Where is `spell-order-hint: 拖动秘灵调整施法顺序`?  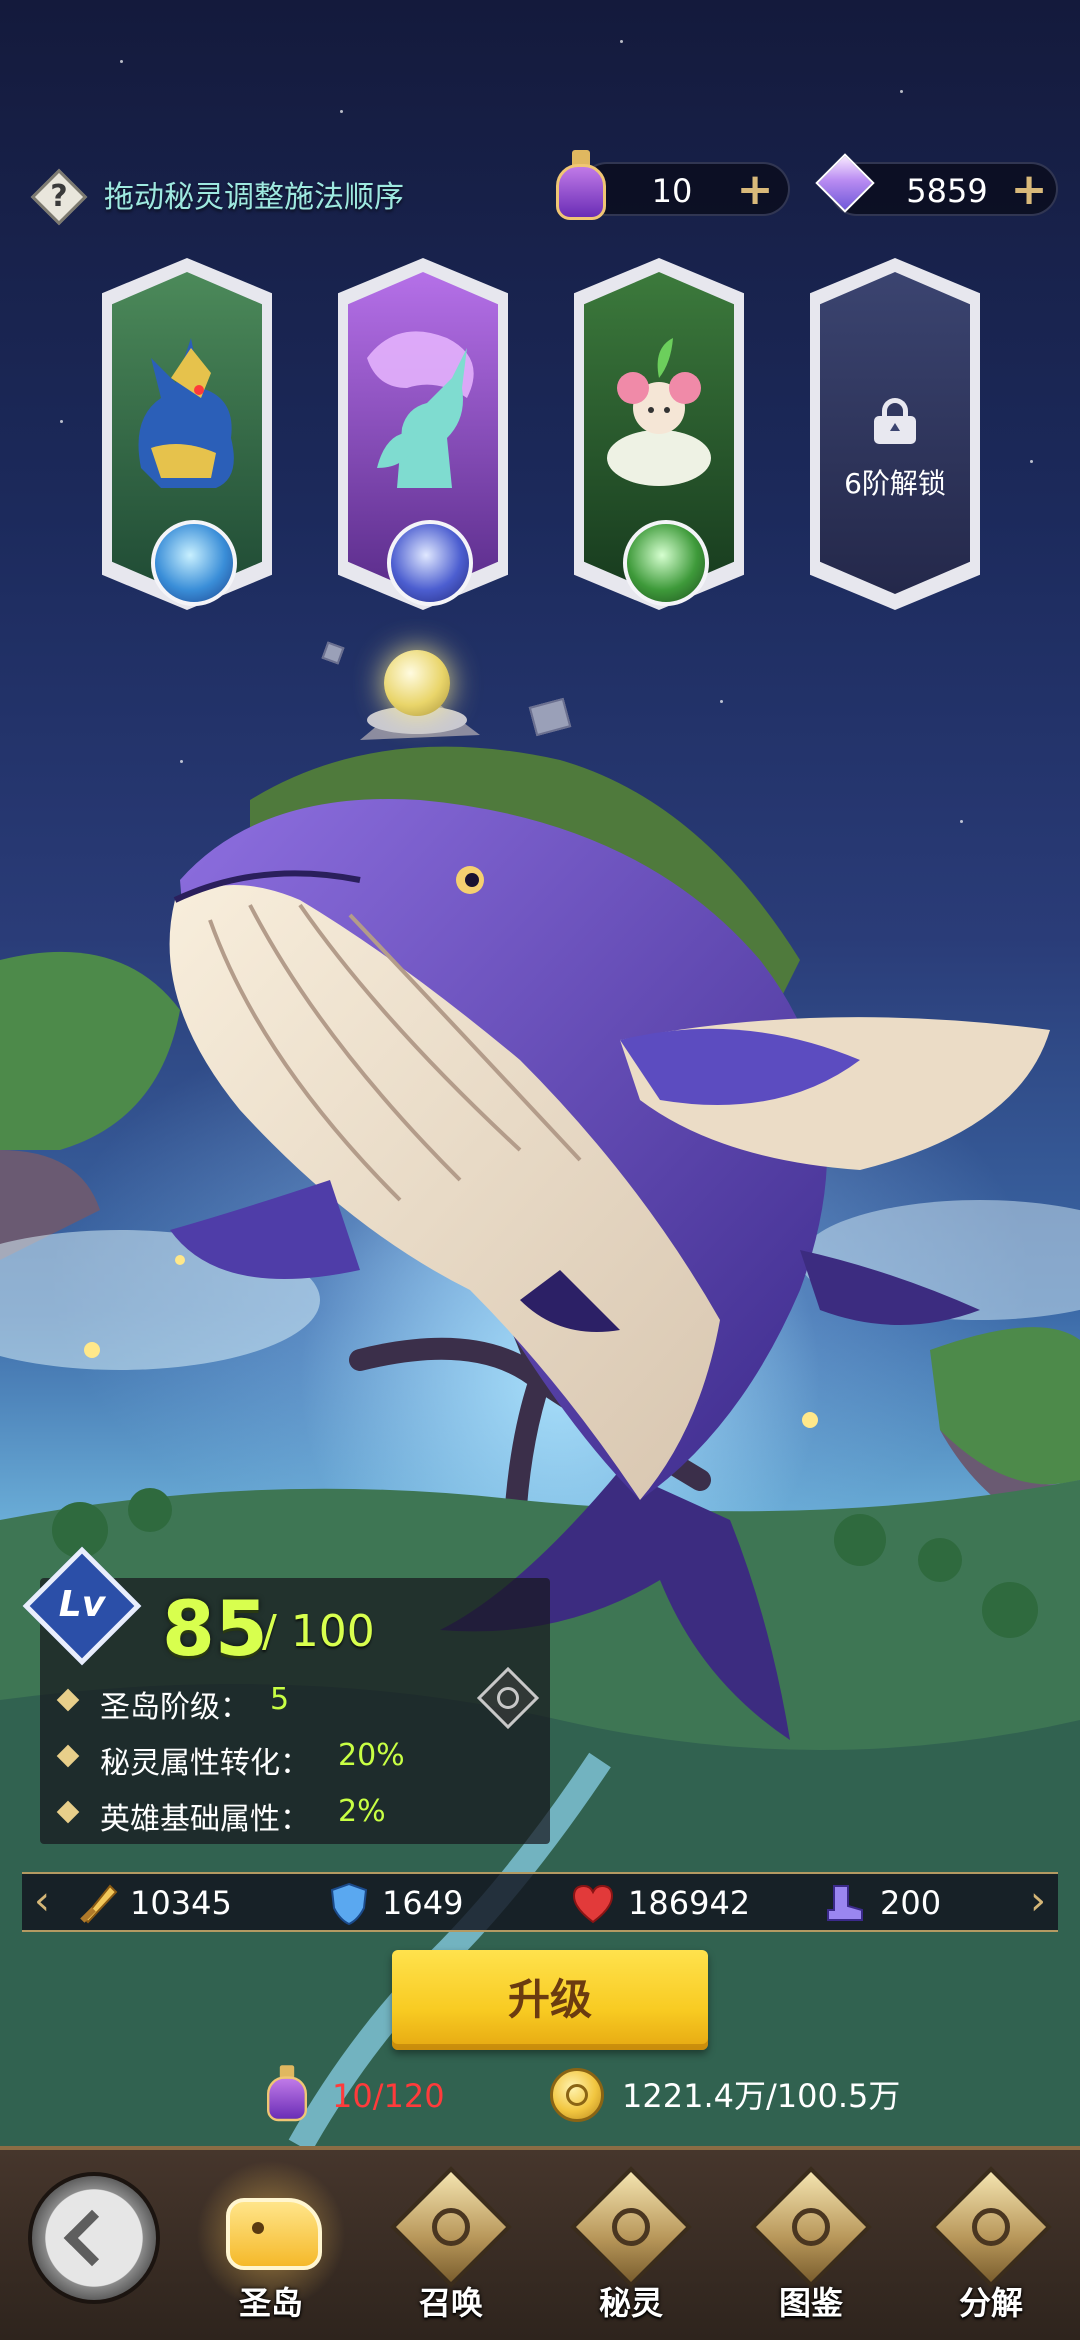
spell-order-hint: 拖动秘灵调整施法顺序 is located at coordinates (254, 197).